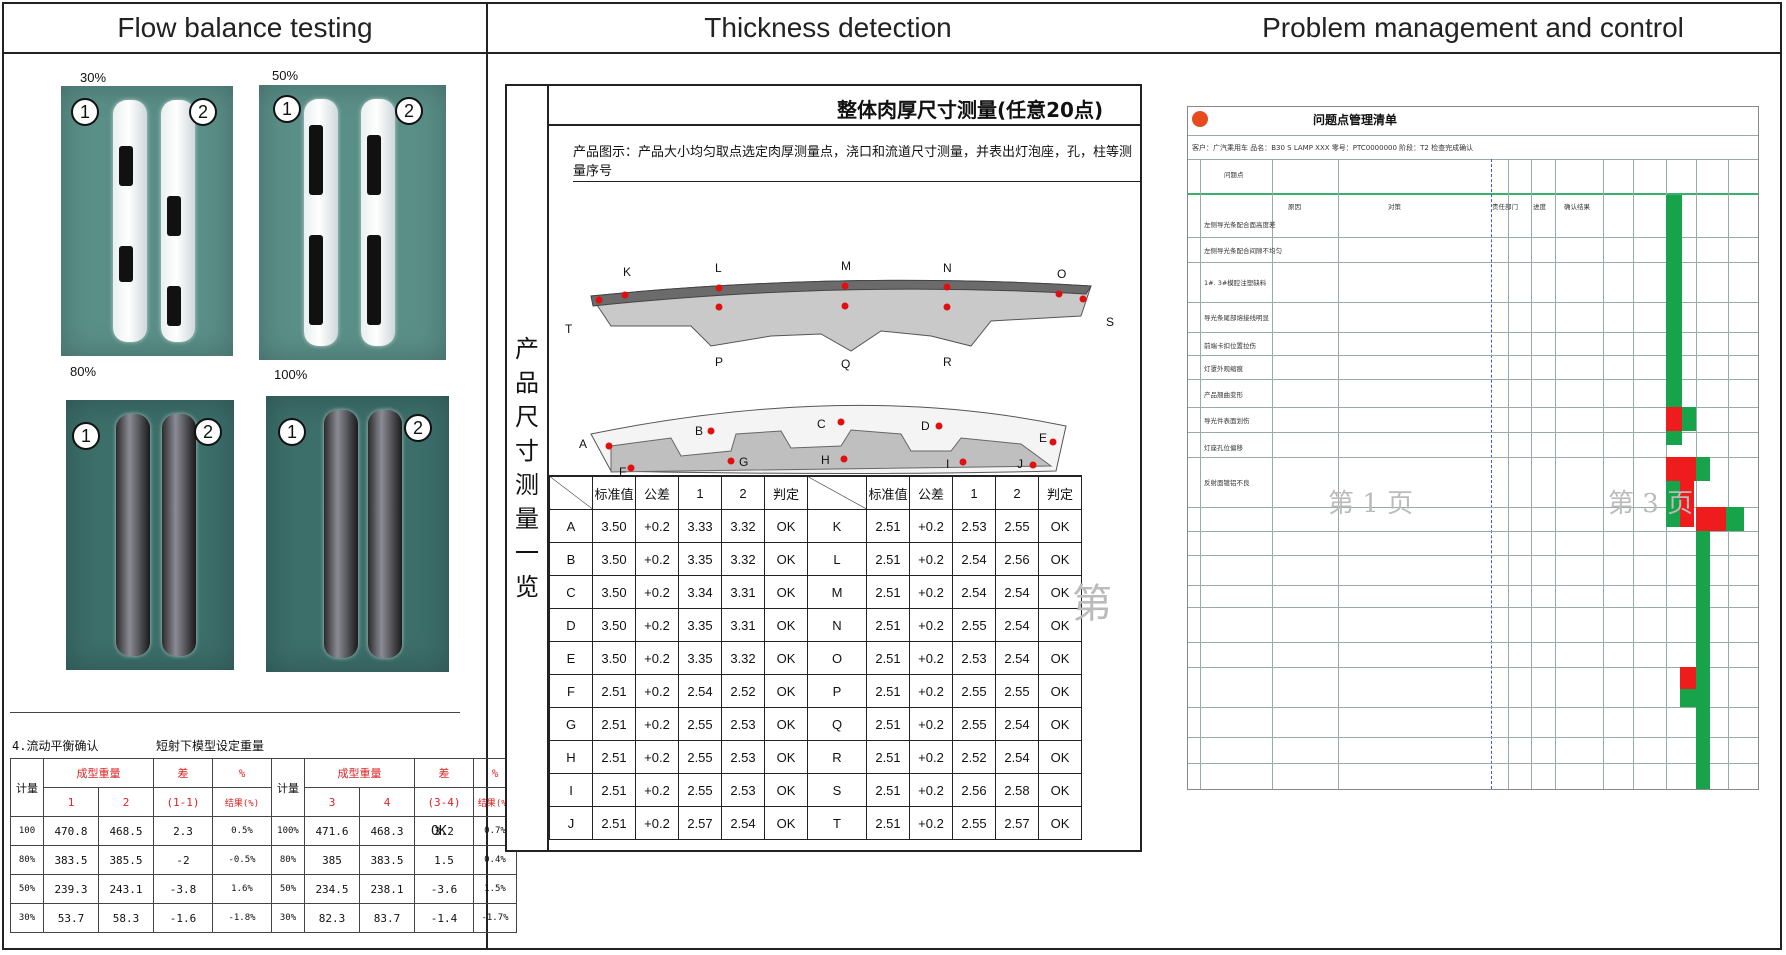 This screenshot has width=1786, height=955. What do you see at coordinates (352, 222) in the screenshot?
I see `photo-50-percent: 1 2` at bounding box center [352, 222].